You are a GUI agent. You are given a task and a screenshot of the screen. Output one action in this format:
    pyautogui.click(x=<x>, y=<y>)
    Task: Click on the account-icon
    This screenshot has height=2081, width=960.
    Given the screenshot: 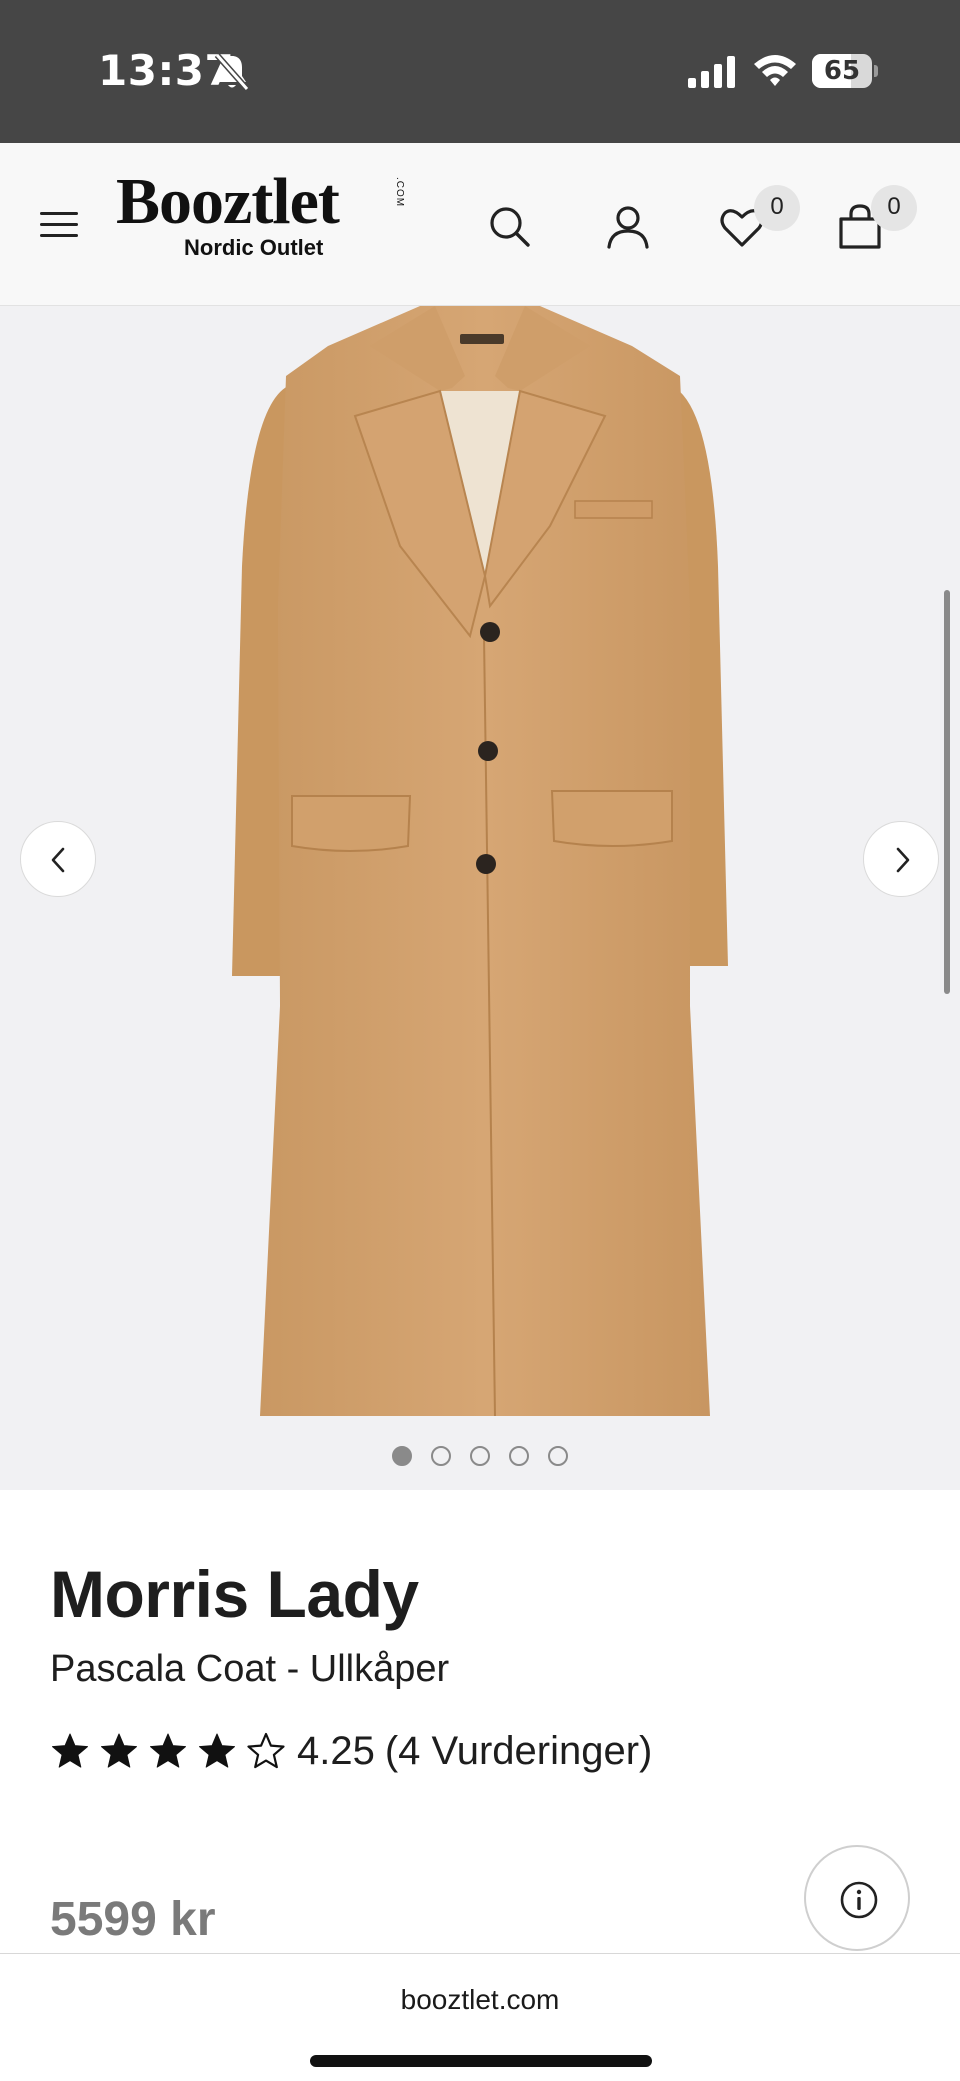 What is the action you would take?
    pyautogui.click(x=628, y=227)
    